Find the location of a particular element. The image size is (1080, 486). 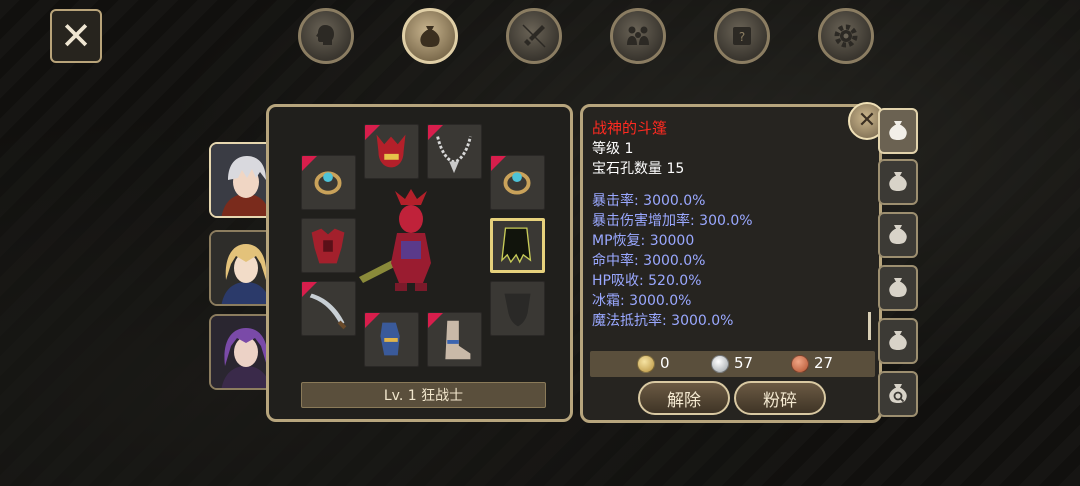

item-stat: 魔法抵抗率: 3000.0% is located at coordinates (663, 321).